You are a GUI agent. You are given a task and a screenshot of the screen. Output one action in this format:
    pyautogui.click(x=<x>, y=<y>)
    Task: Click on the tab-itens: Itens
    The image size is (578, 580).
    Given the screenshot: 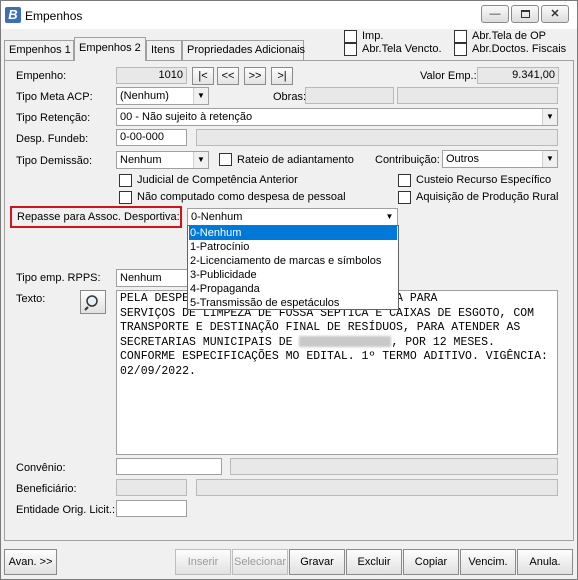 What is the action you would take?
    pyautogui.click(x=164, y=50)
    